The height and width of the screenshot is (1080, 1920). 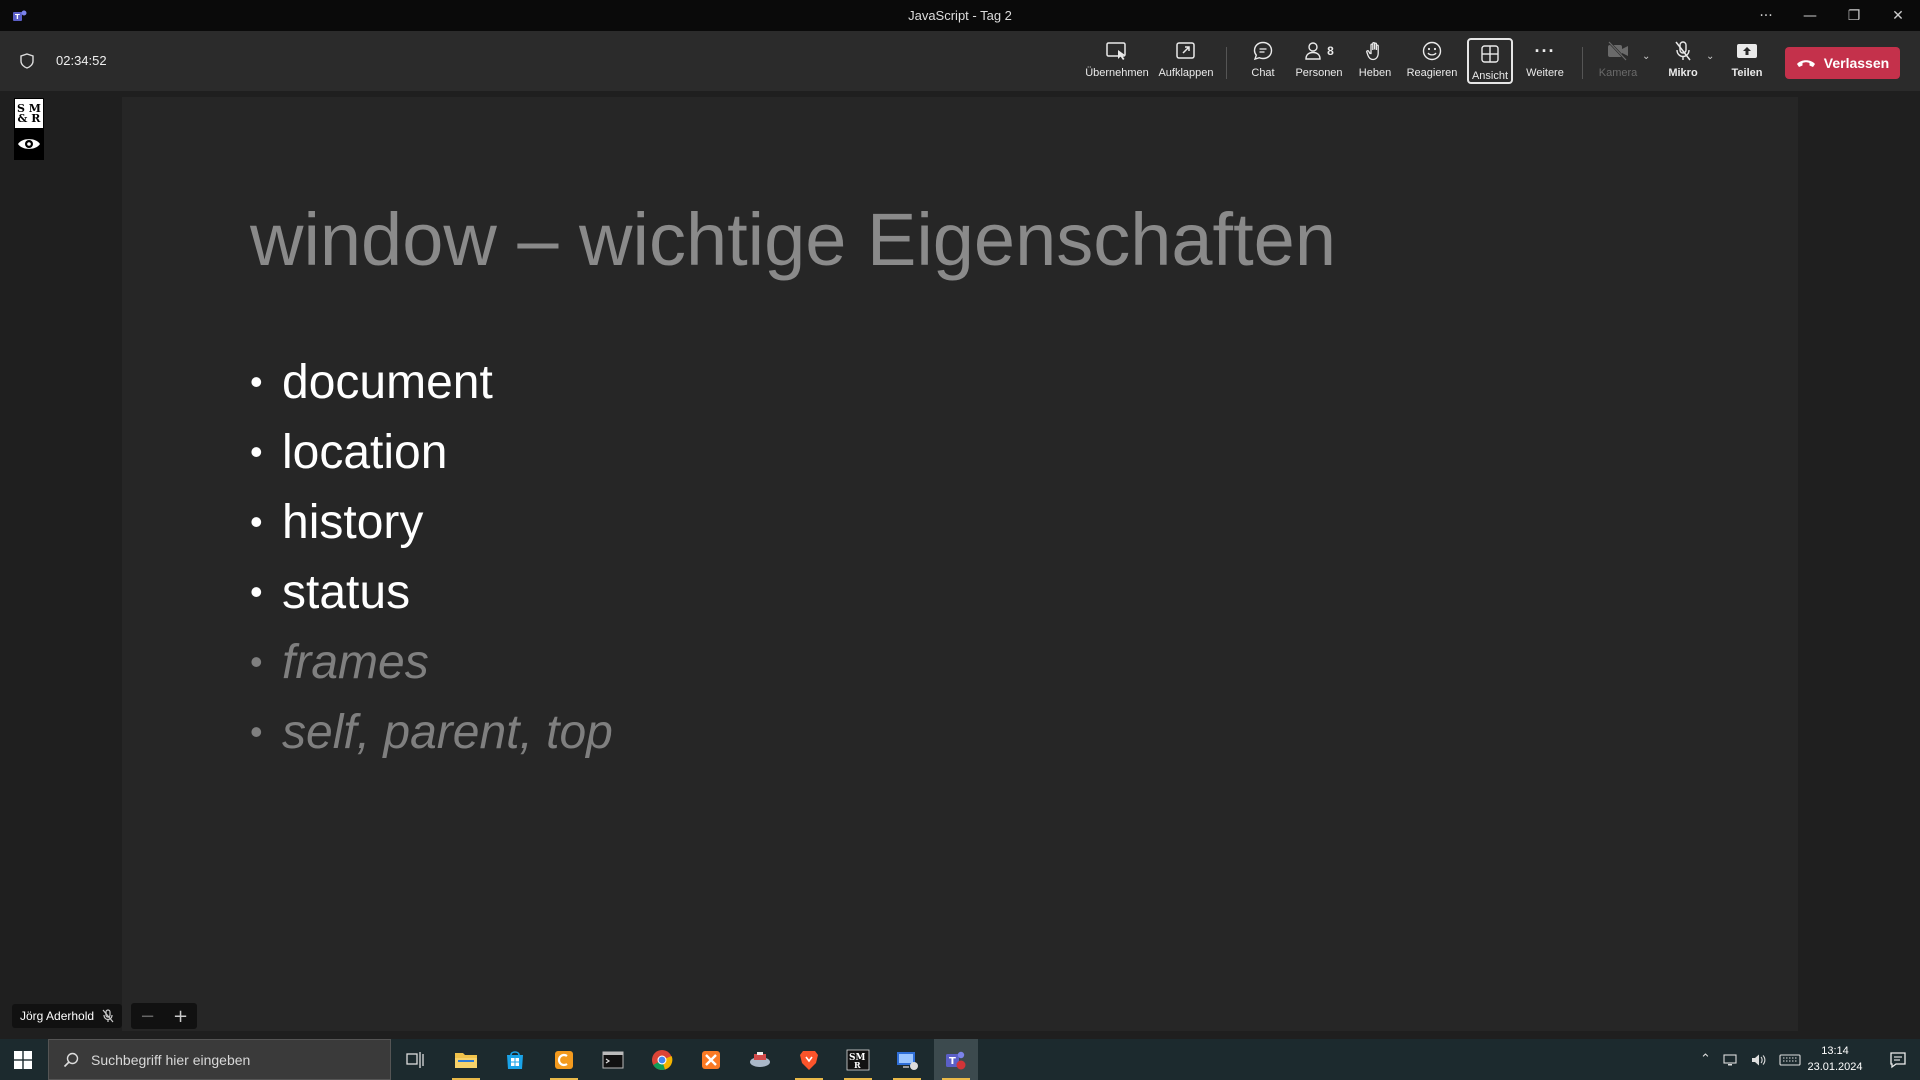 What do you see at coordinates (29, 144) in the screenshot?
I see `eye-icon` at bounding box center [29, 144].